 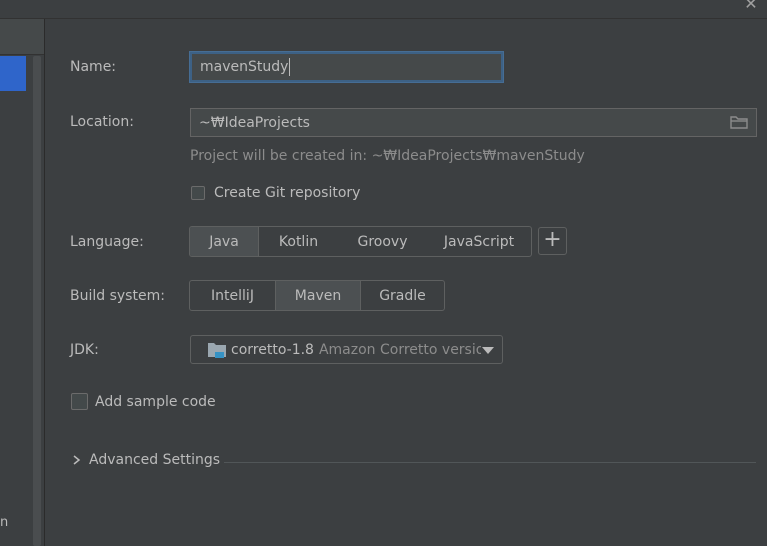 I want to click on add-sample-code-row: Add sample code, so click(x=143, y=401).